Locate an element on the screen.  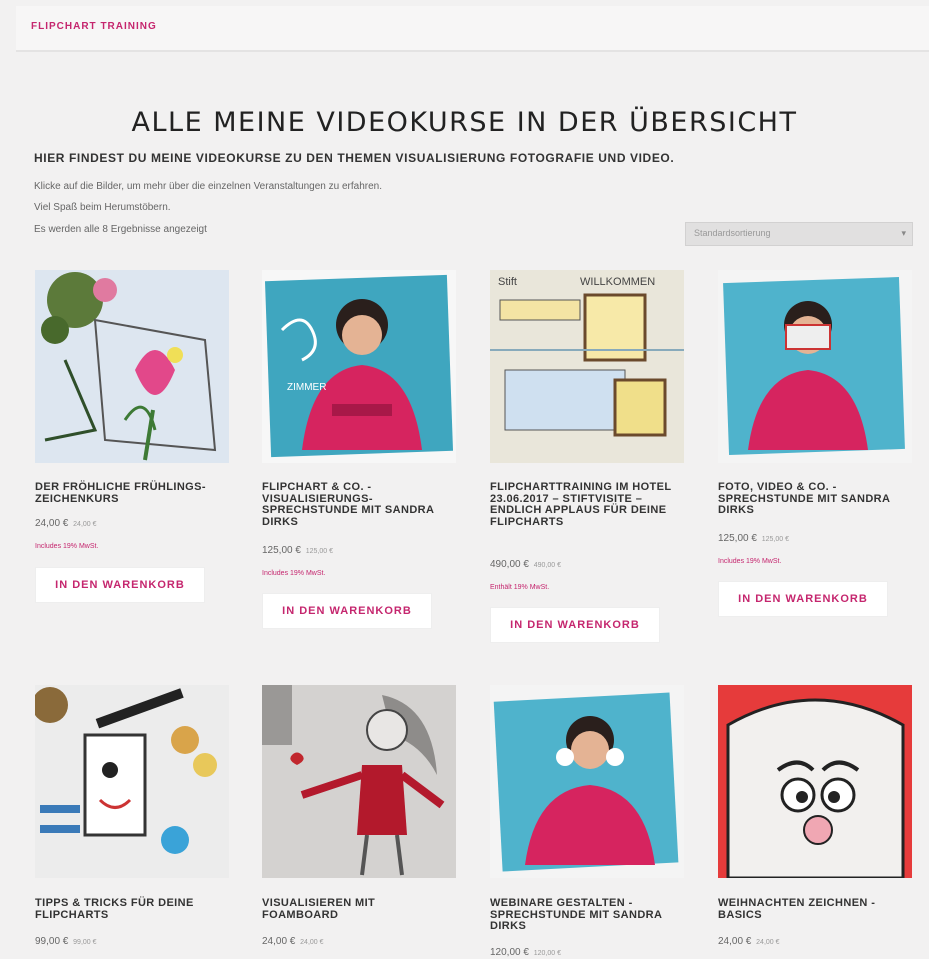
product-image-sprechstunde: ZIMMER is located at coordinates (359, 366).